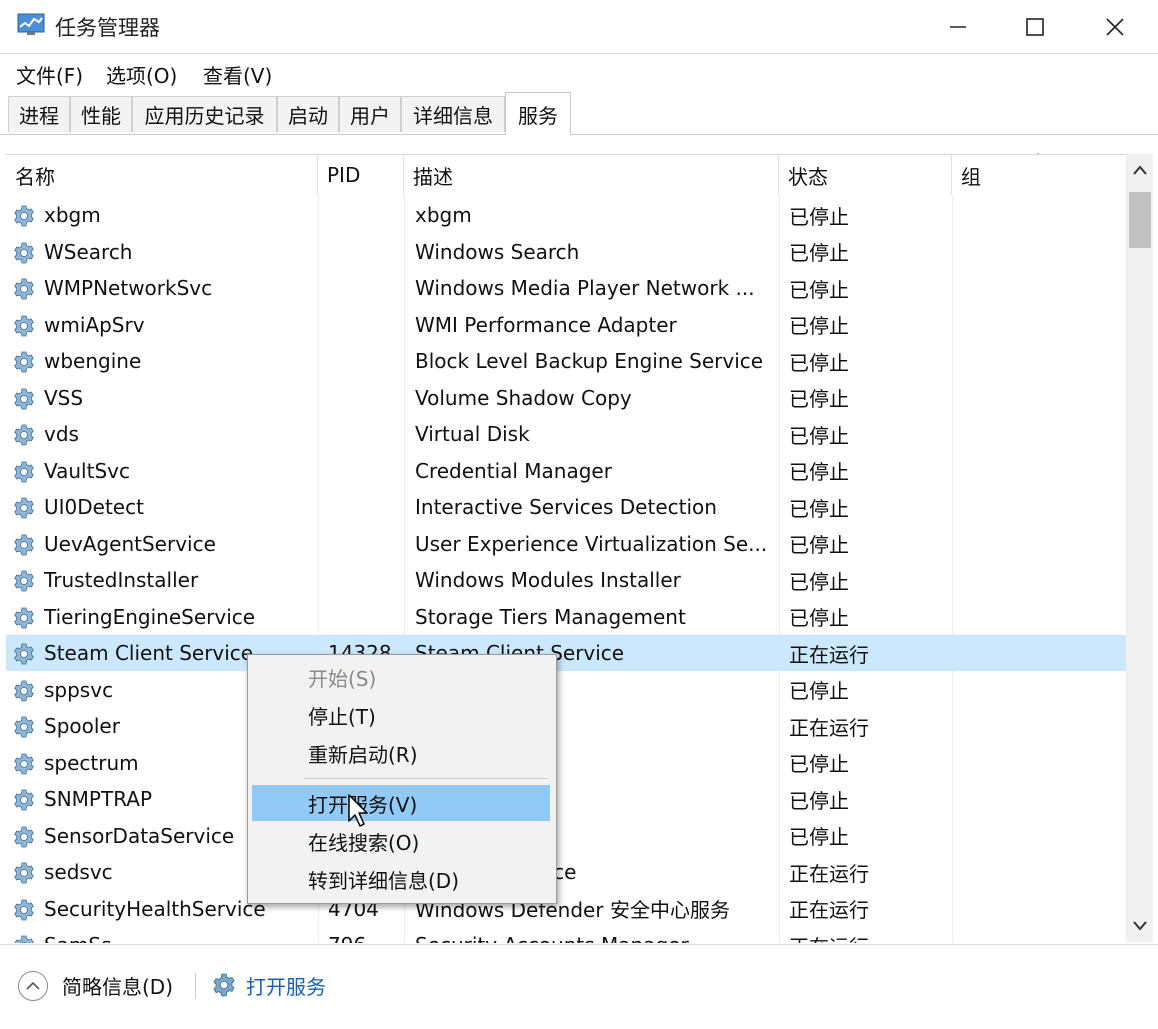 The width and height of the screenshot is (1158, 1029). I want to click on table-row: VaultSvc Credential Manager 已停止, so click(566, 471).